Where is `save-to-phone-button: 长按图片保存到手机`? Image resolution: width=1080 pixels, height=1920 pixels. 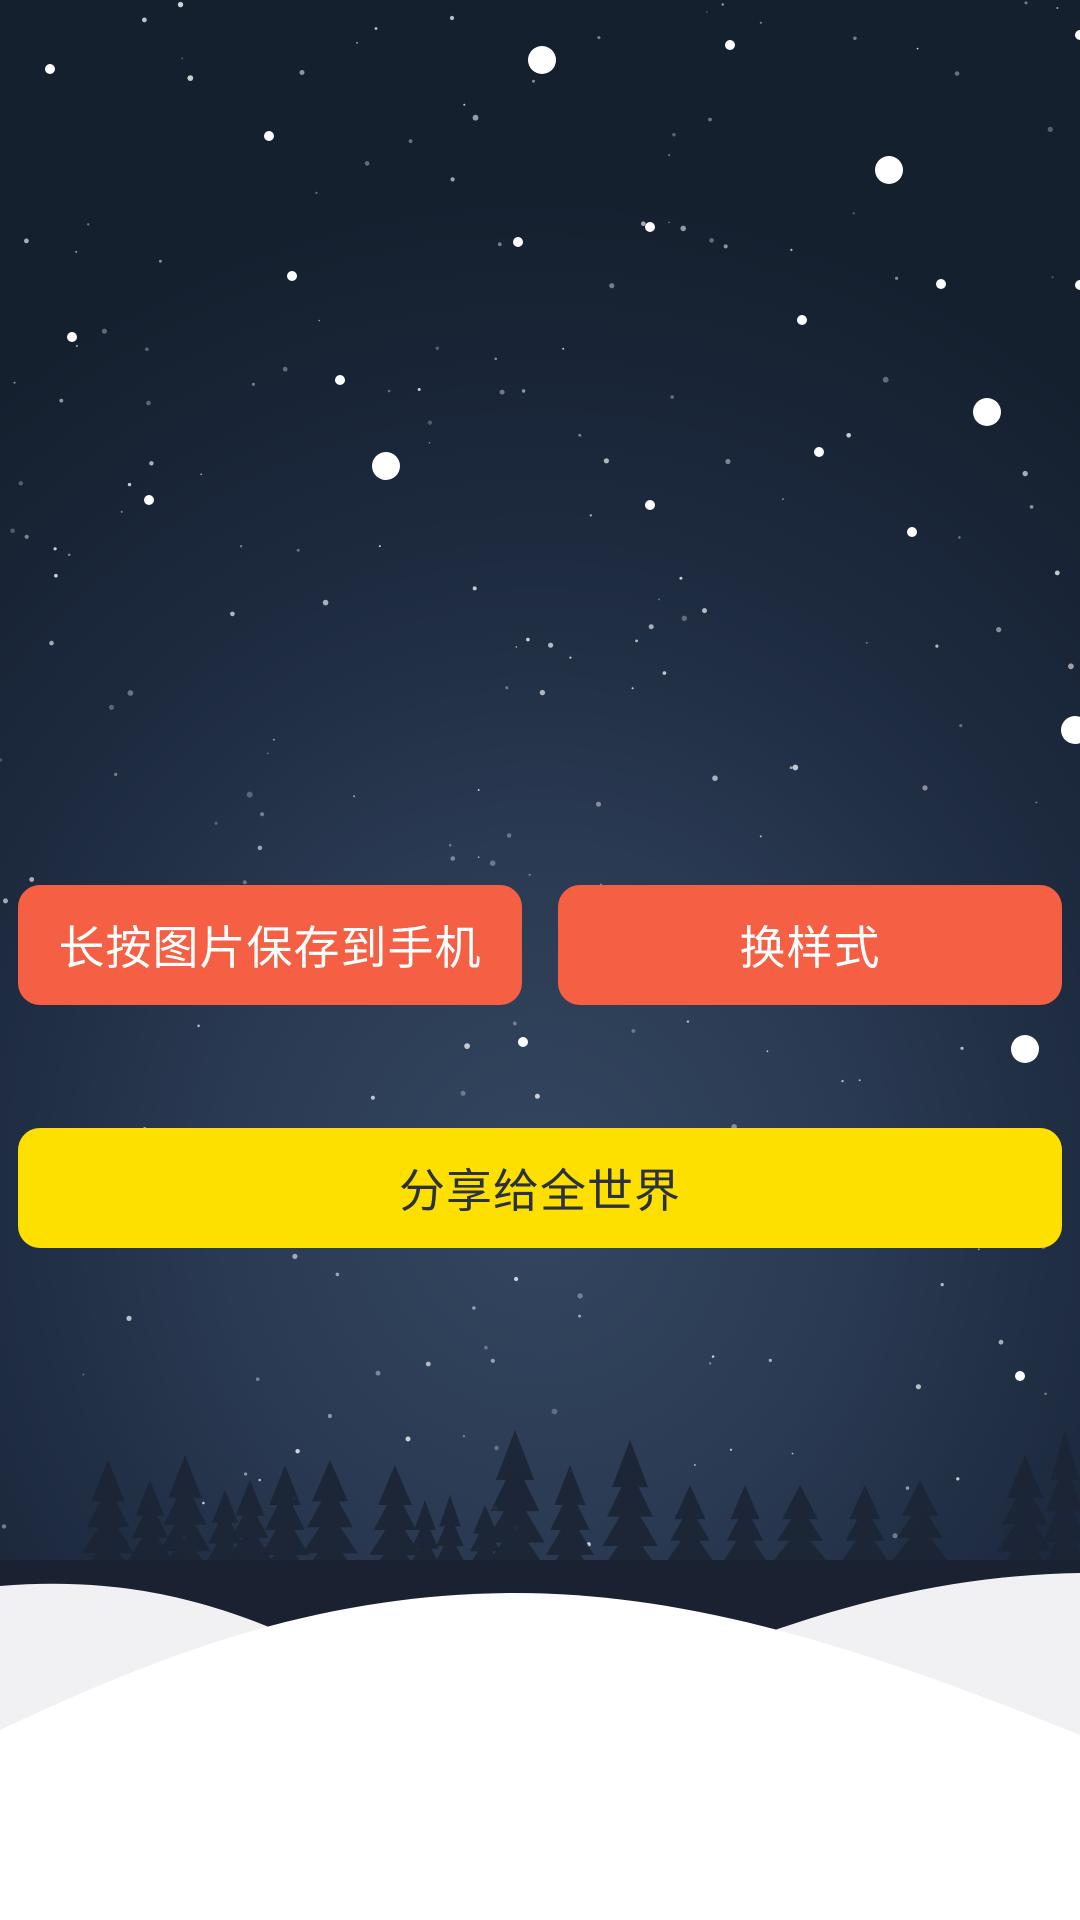 save-to-phone-button: 长按图片保存到手机 is located at coordinates (270, 945).